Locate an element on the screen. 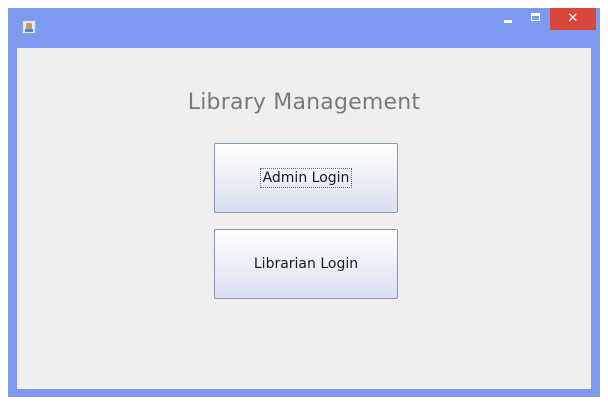  librarian-login-button: Librarian Login is located at coordinates (306, 264).